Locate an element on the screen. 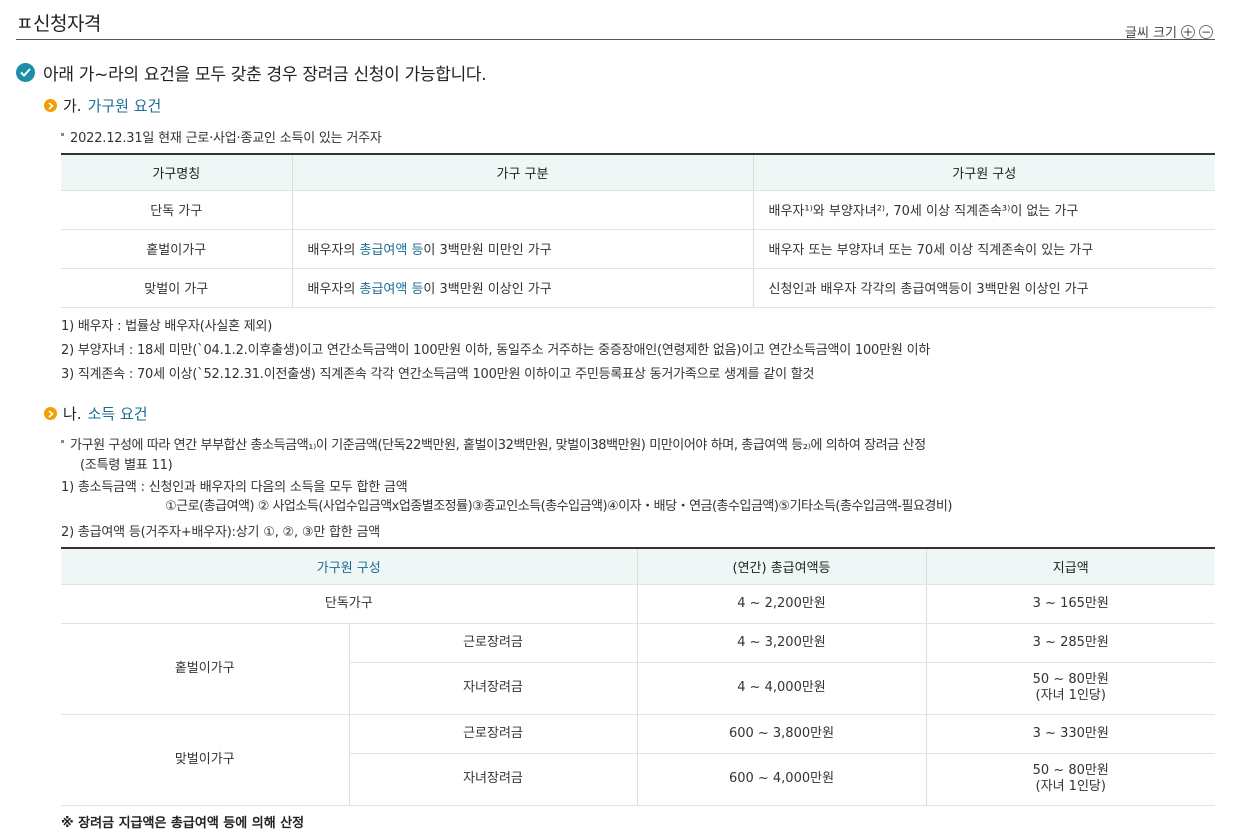  column-header: (연간) 총급여액등 is located at coordinates (782, 566).